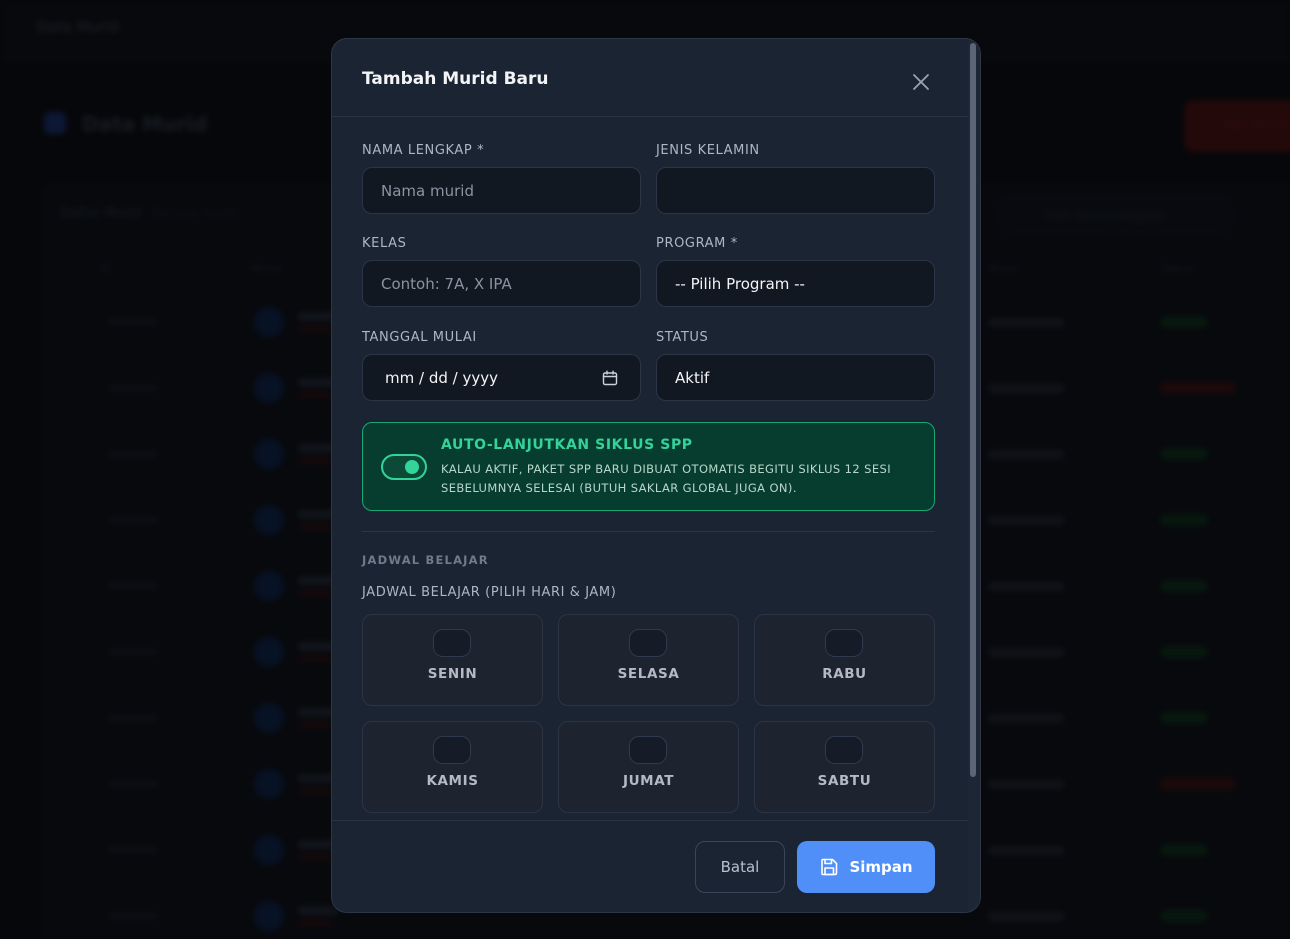  I want to click on modal-title: Tambah Murid Baru, so click(455, 79).